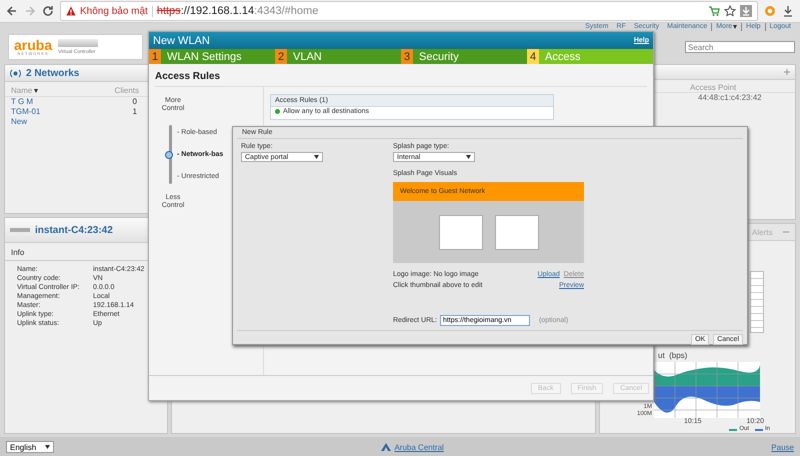  What do you see at coordinates (277, 111) in the screenshot?
I see `status-dot-icon` at bounding box center [277, 111].